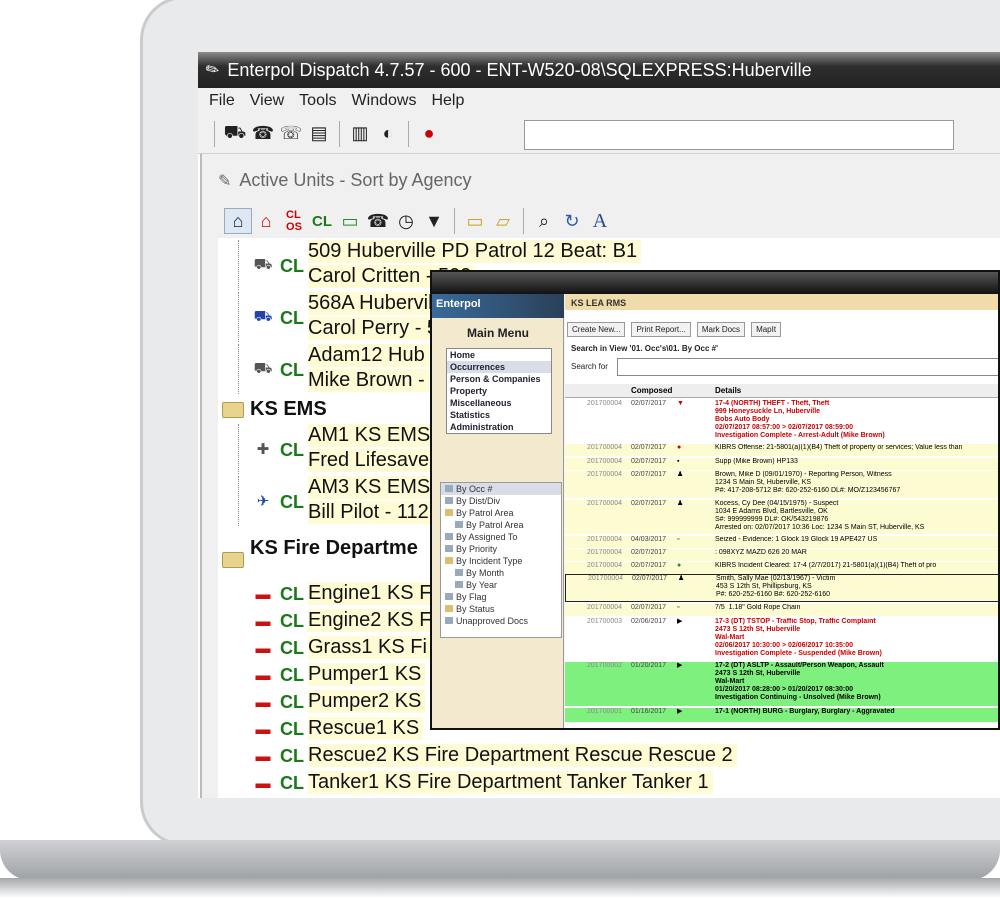 Image resolution: width=1000 pixels, height=898 pixels. Describe the element at coordinates (680, 403) in the screenshot. I see `expand-icon: ▼` at that location.